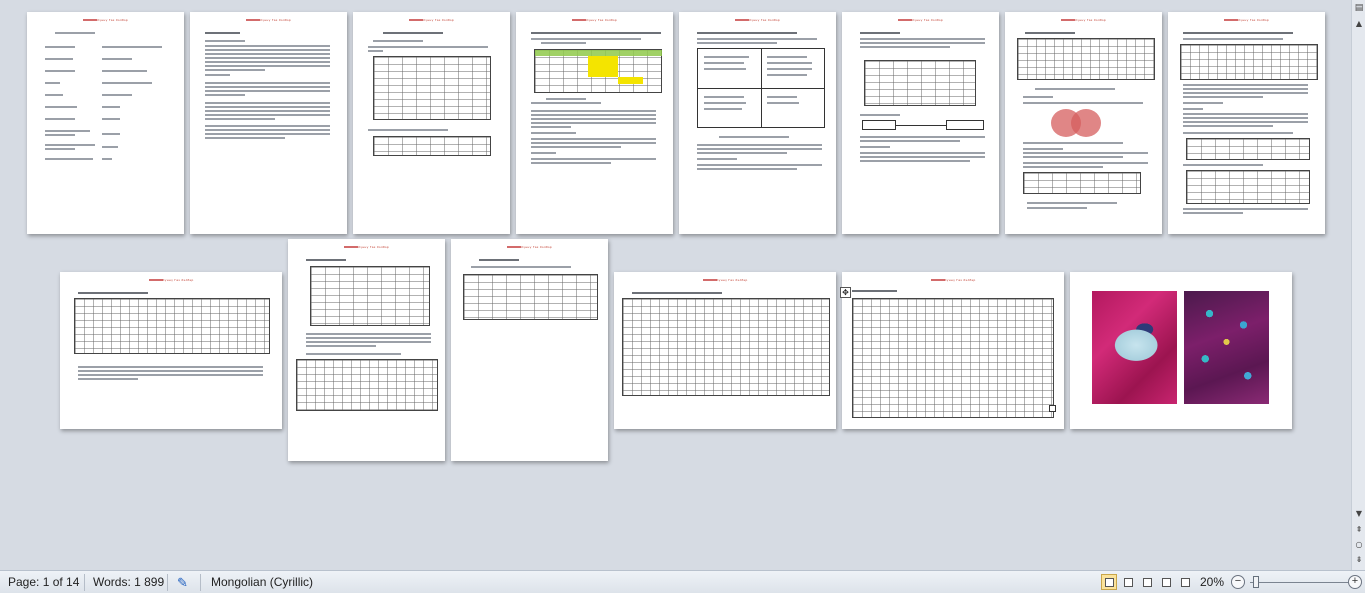  What do you see at coordinates (1299, 582) in the screenshot?
I see `zoom-slider-track` at bounding box center [1299, 582].